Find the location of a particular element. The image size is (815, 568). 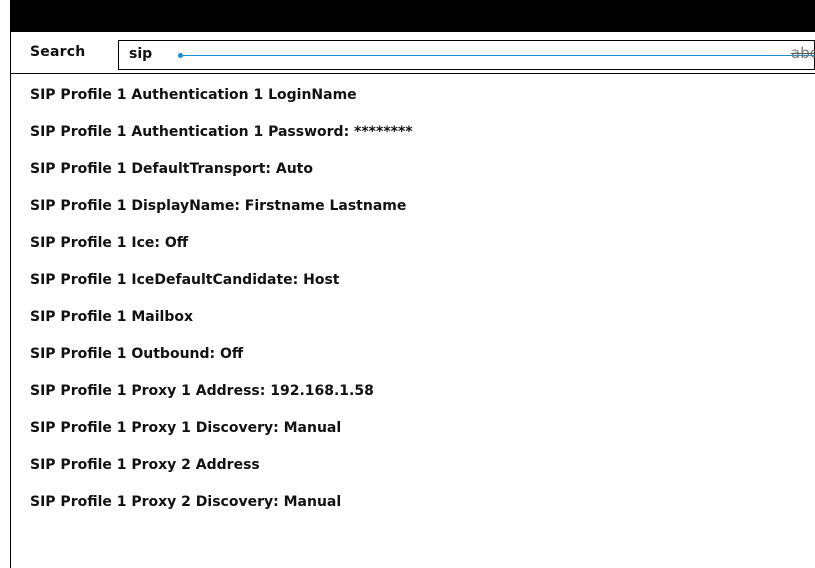

result-item: SIP Profile 1 Proxy 1 Discovery: Manual is located at coordinates (415, 428).